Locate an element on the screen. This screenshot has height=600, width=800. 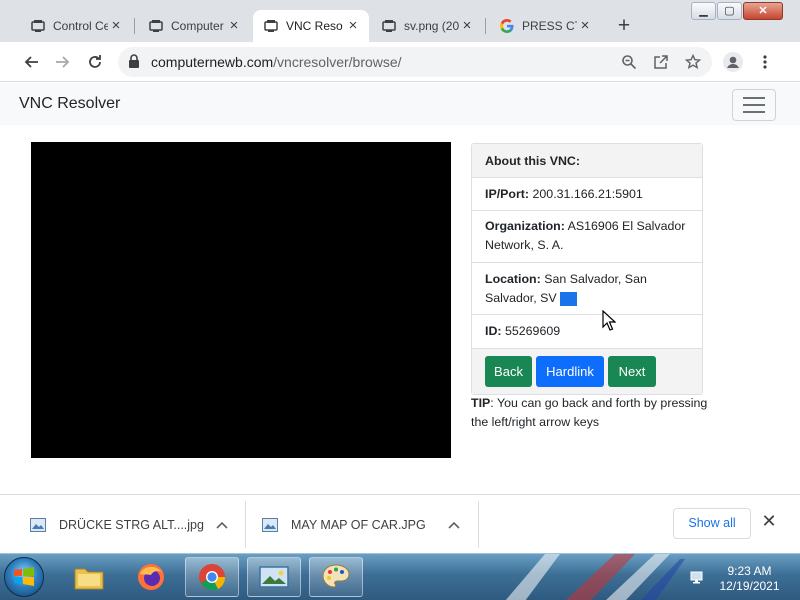
windows-logo-icon is located at coordinates (24, 576).